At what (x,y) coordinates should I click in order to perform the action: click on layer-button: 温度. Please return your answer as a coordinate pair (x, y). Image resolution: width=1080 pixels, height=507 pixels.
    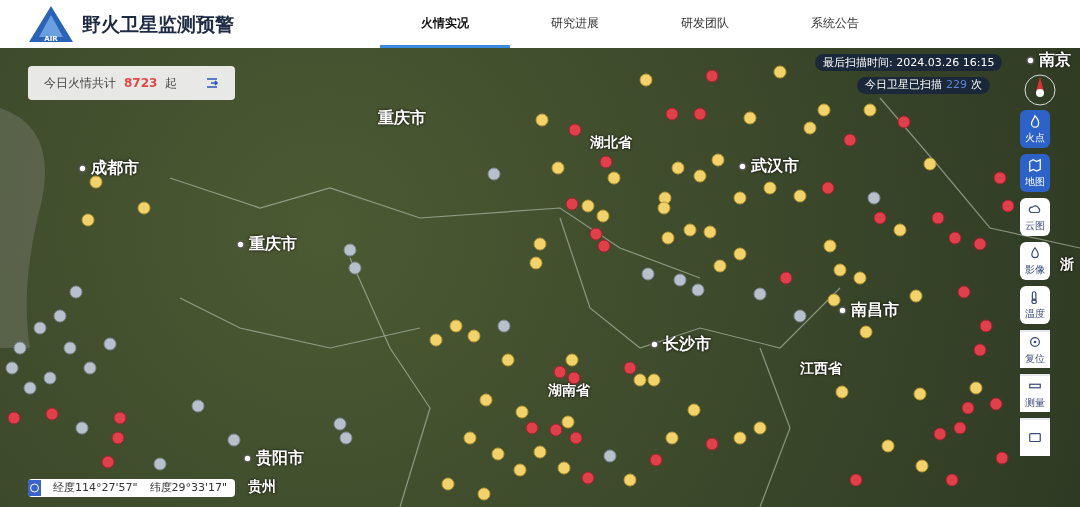
    Looking at the image, I should click on (1035, 305).